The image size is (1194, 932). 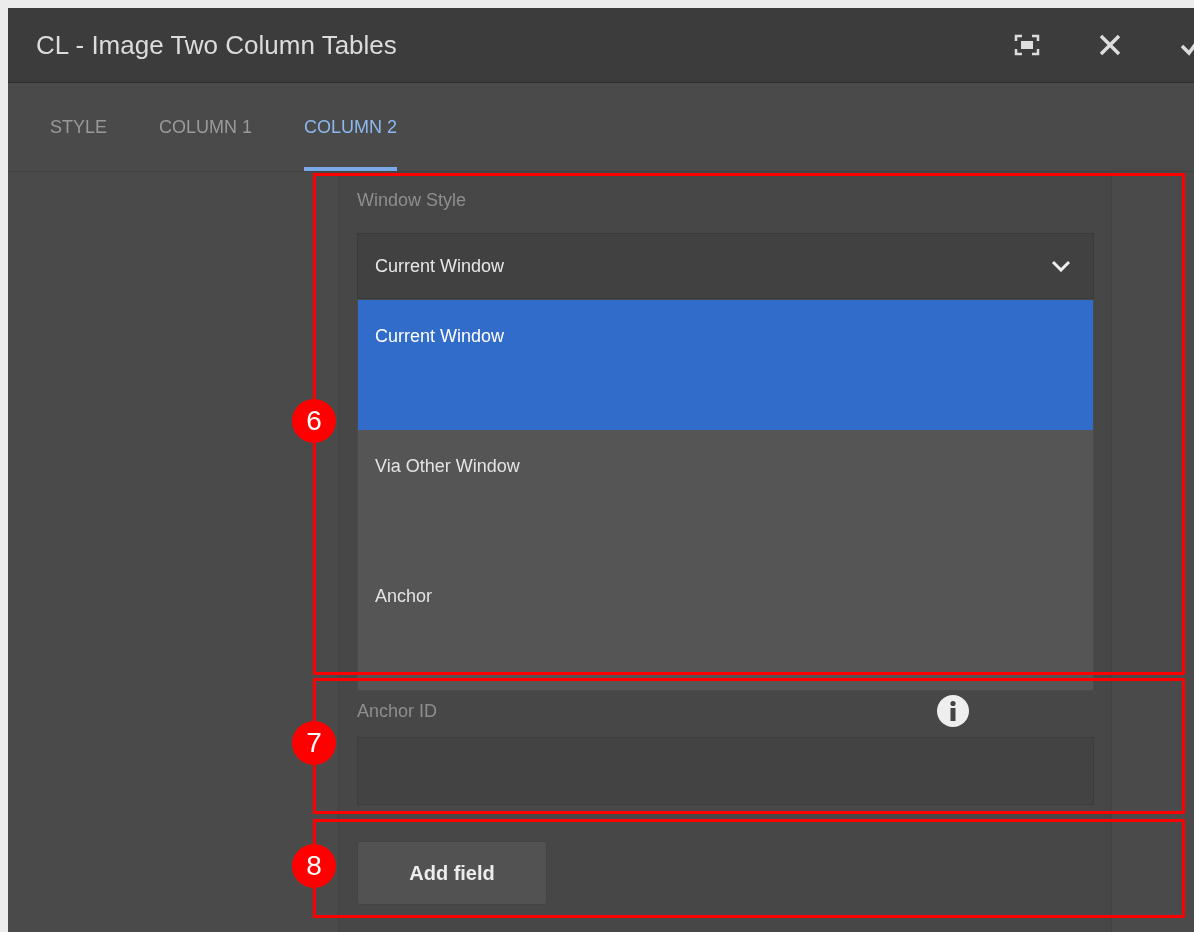 What do you see at coordinates (725, 625) in the screenshot?
I see `dropdown-option: Anchor` at bounding box center [725, 625].